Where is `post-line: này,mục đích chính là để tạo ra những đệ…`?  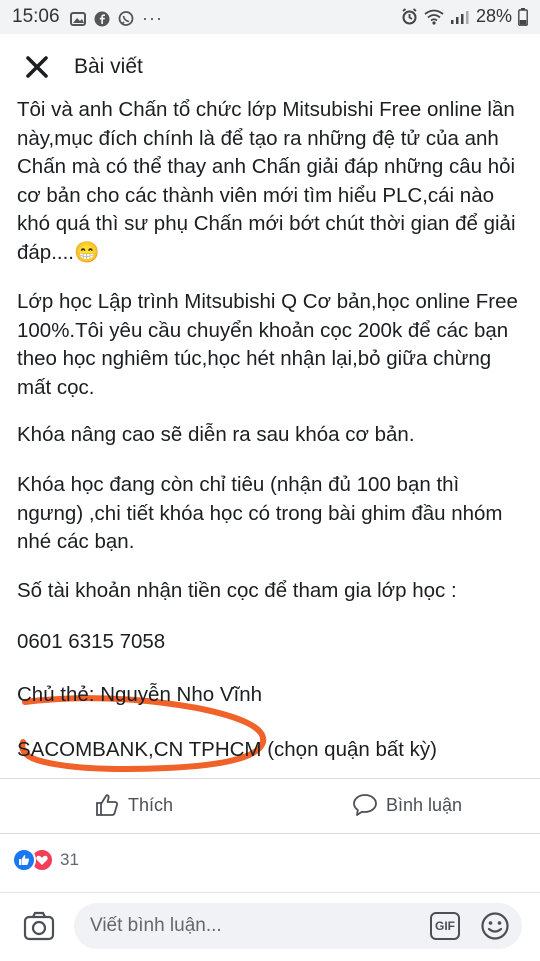 post-line: này,mục đích chính là để tạo ra những đệ… is located at coordinates (258, 138).